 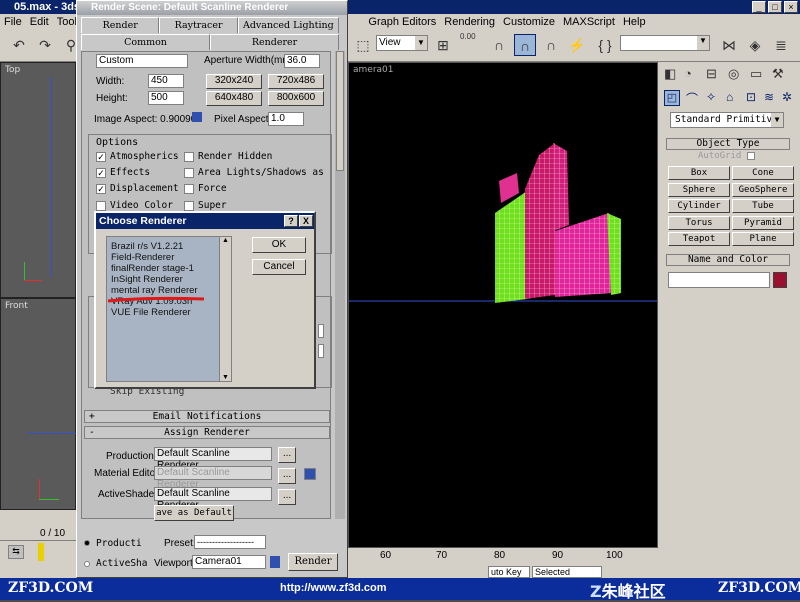 What do you see at coordinates (169, 312) in the screenshot?
I see `renderer-list-item: VUE File Renderer` at bounding box center [169, 312].